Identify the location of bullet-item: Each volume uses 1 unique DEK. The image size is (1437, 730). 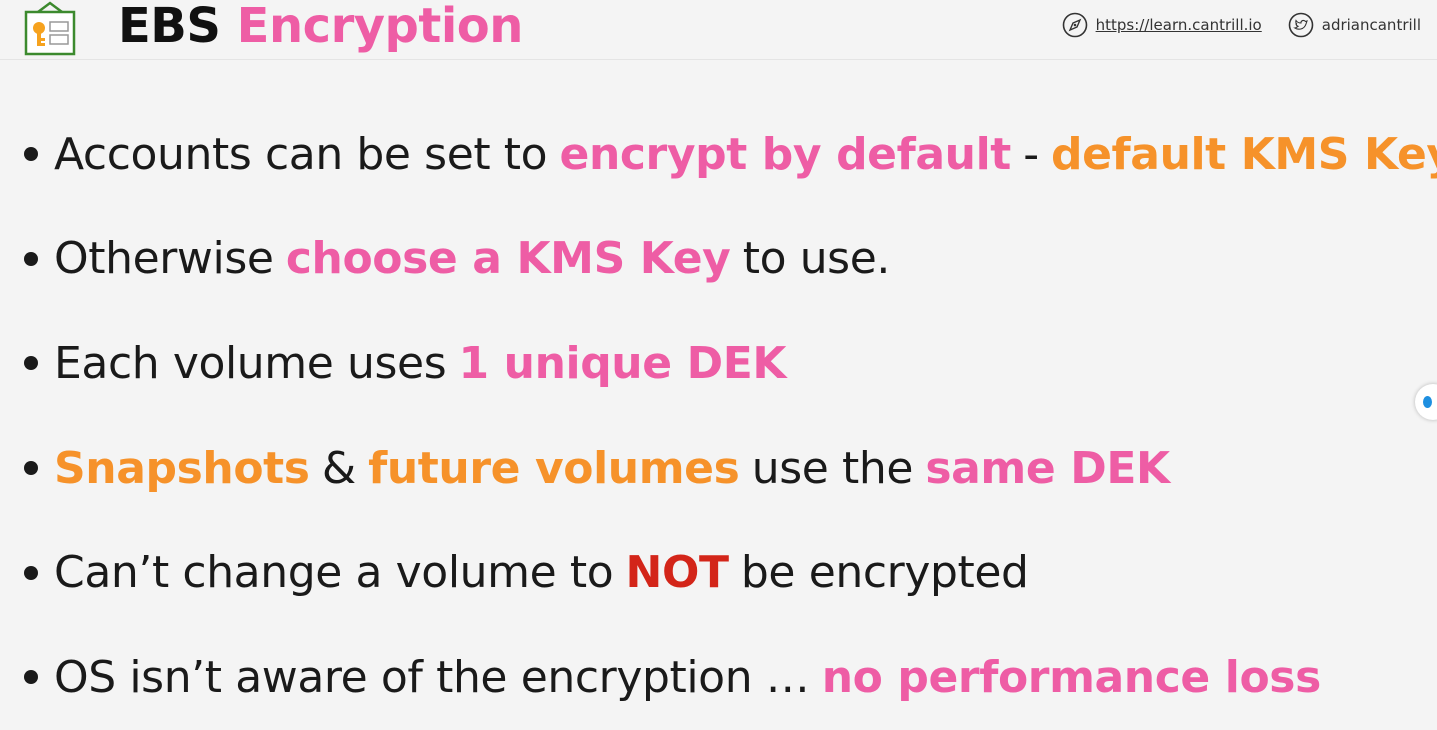
(730, 363).